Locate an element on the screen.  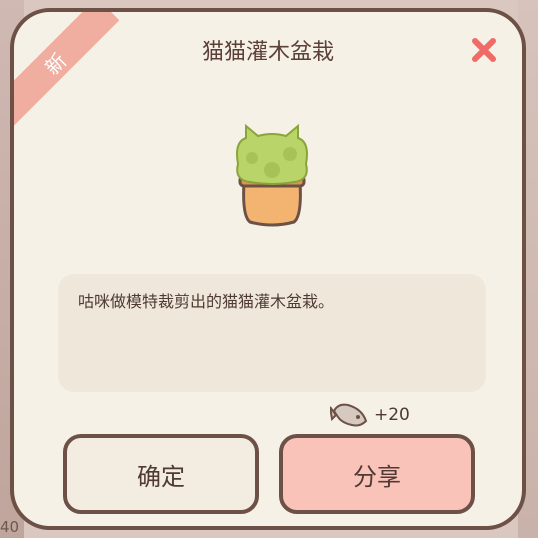
share-button-label: 分享 is located at coordinates (377, 476).